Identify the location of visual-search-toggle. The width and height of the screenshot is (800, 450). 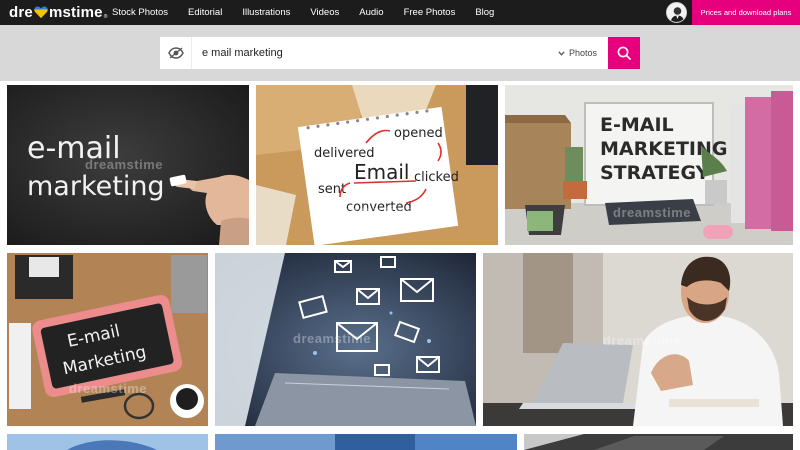
(176, 53).